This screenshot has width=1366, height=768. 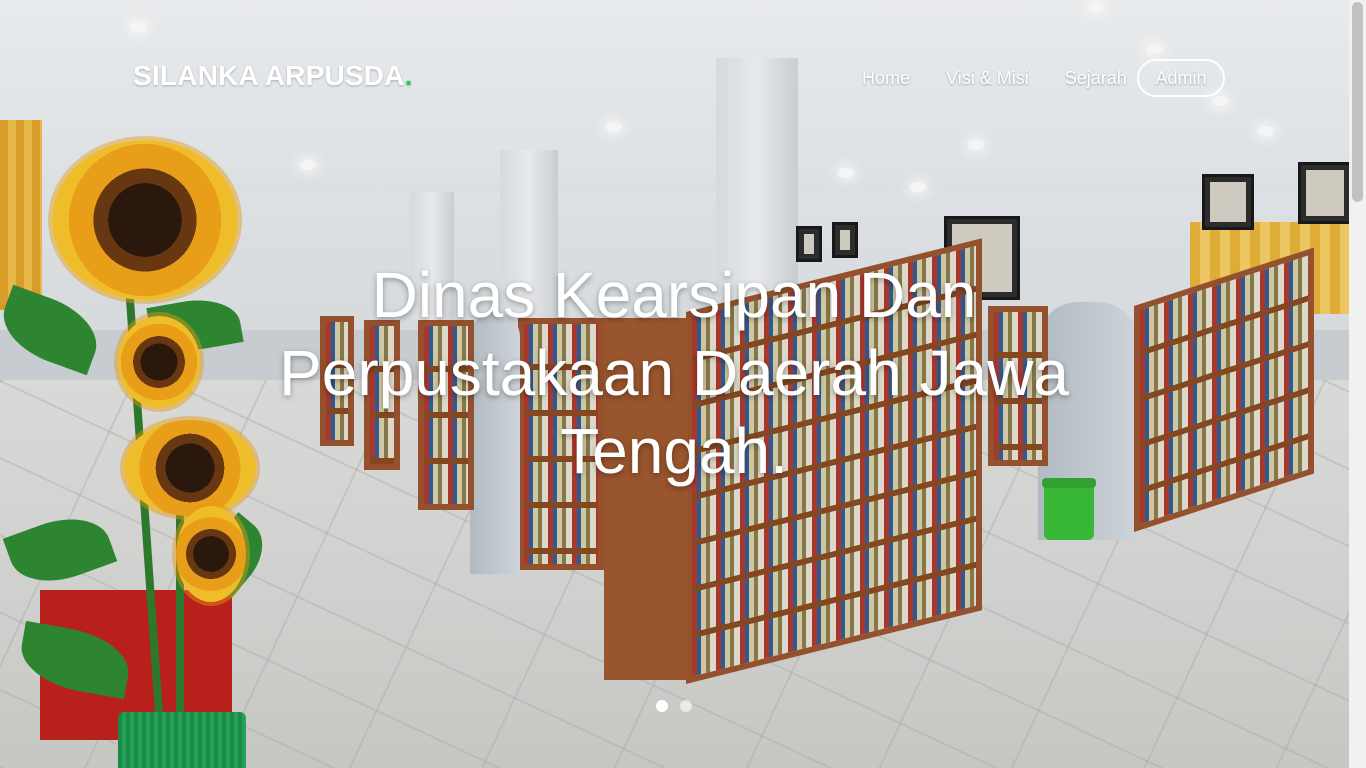 What do you see at coordinates (981, 78) in the screenshot?
I see `nav-link-visi-misi: Visi & Misi` at bounding box center [981, 78].